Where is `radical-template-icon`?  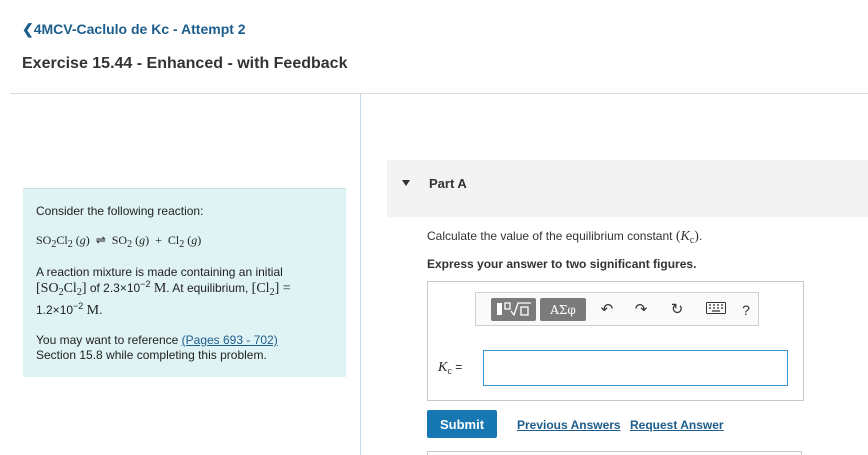 radical-template-icon is located at coordinates (513, 309).